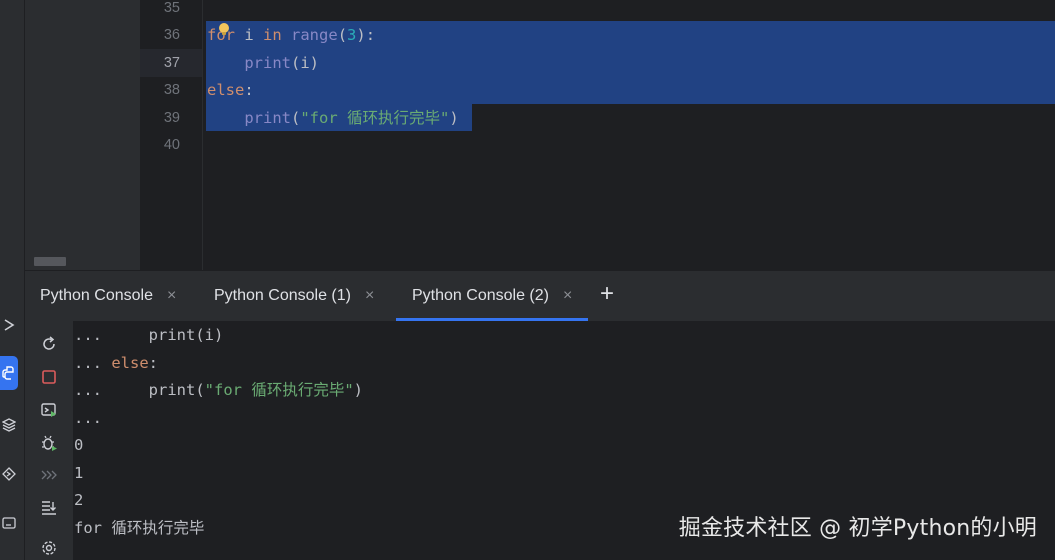  I want to click on tab-python-console: Python Console ×, so click(108, 296).